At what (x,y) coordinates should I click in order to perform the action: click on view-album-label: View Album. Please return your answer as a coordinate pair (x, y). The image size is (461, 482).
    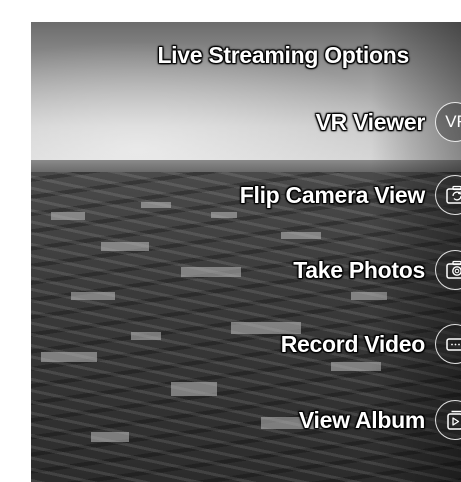
    Looking at the image, I should click on (361, 419).